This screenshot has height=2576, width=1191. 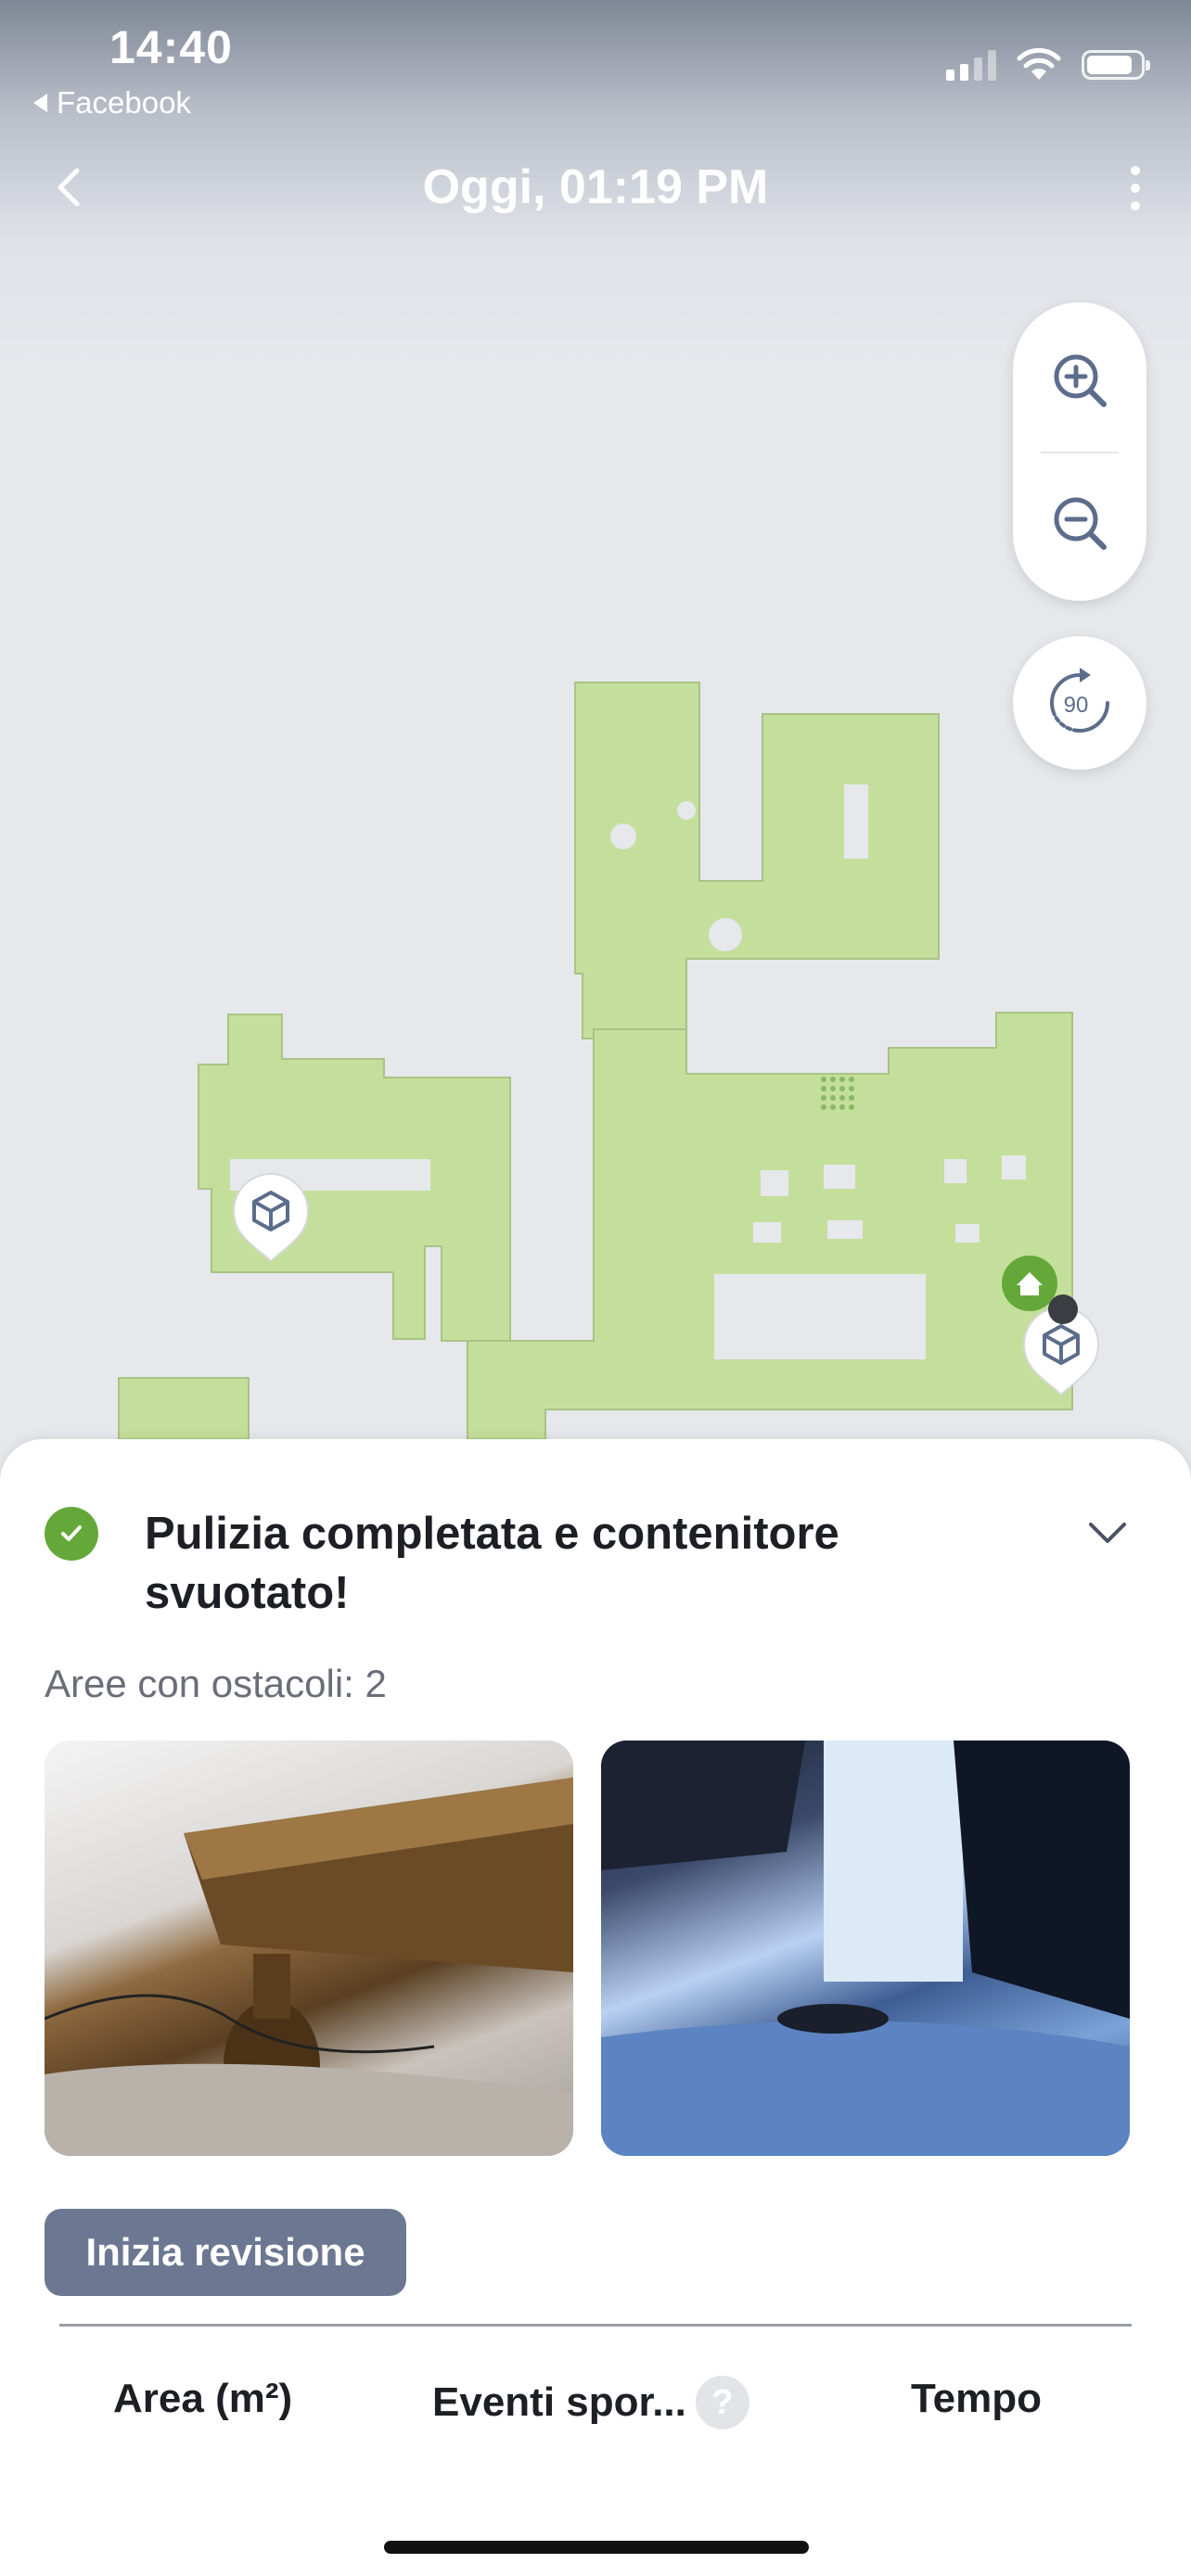 I want to click on chevron-down-icon, so click(x=1107, y=1533).